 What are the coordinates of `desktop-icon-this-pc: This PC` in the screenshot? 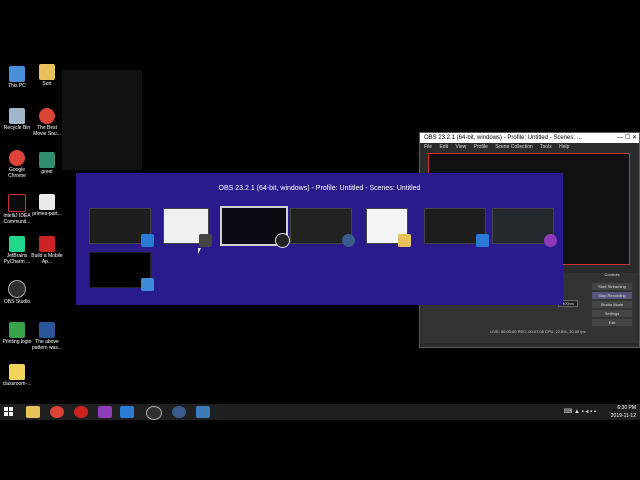 It's located at (17, 77).